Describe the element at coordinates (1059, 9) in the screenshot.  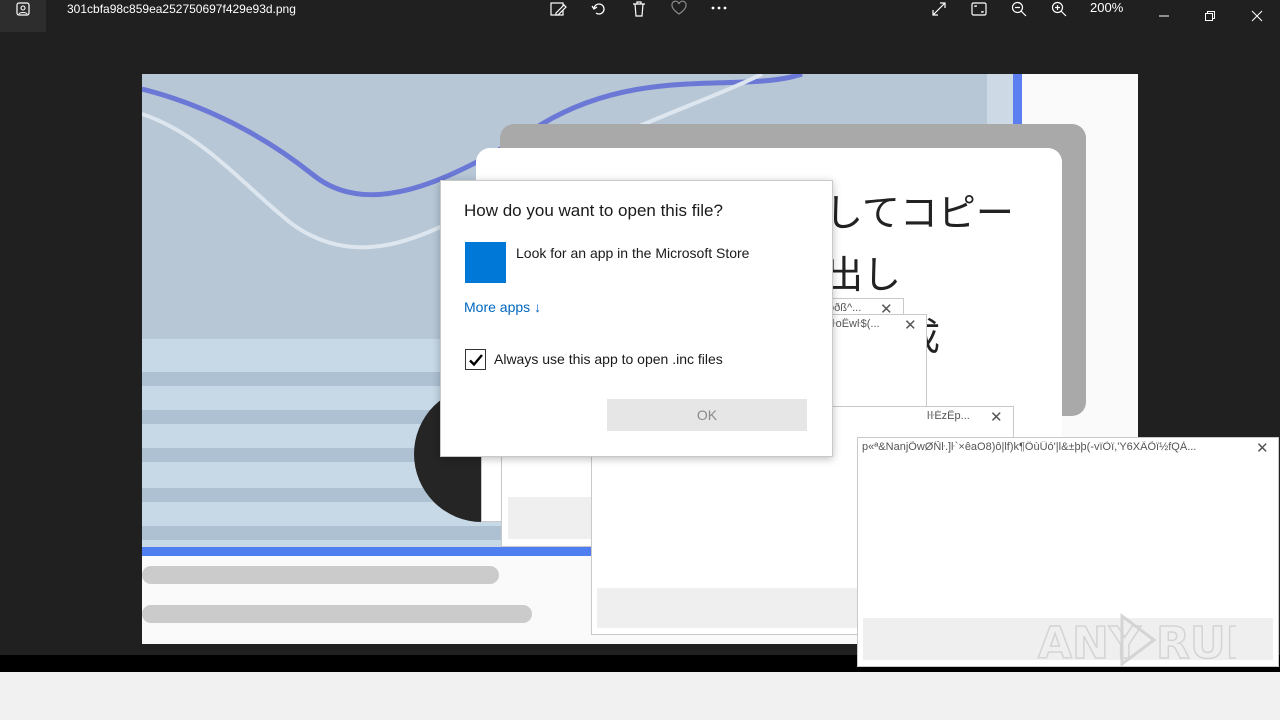
I see `zoom-in-icon` at that location.